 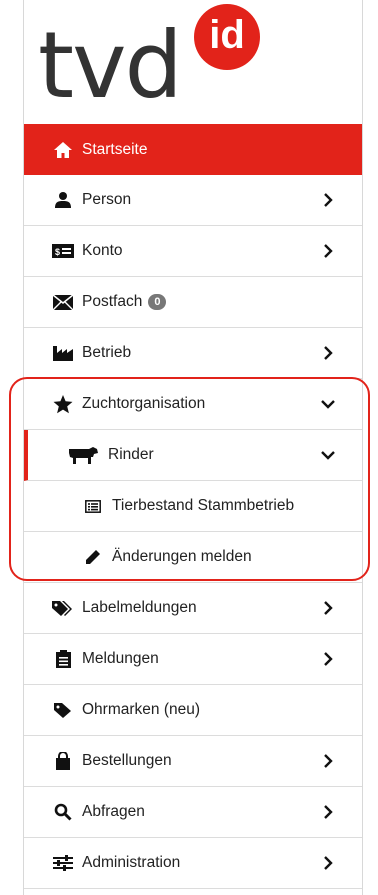 What do you see at coordinates (193, 863) in the screenshot?
I see `menu-item-administration: Administration` at bounding box center [193, 863].